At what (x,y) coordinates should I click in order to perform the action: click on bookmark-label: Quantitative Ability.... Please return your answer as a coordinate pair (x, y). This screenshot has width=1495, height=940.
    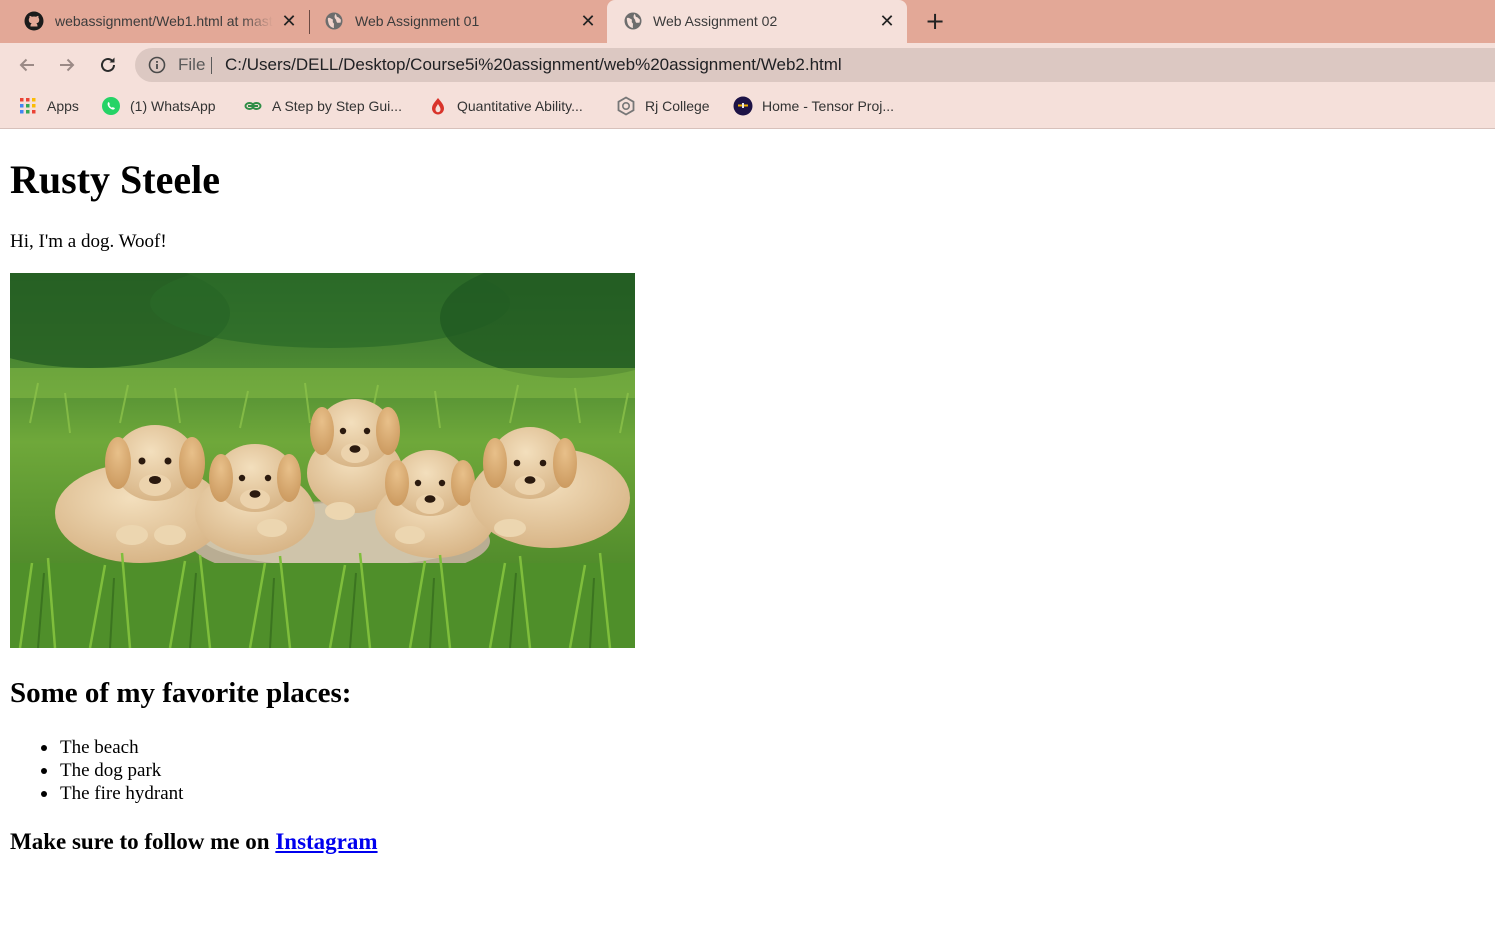
    Looking at the image, I should click on (520, 106).